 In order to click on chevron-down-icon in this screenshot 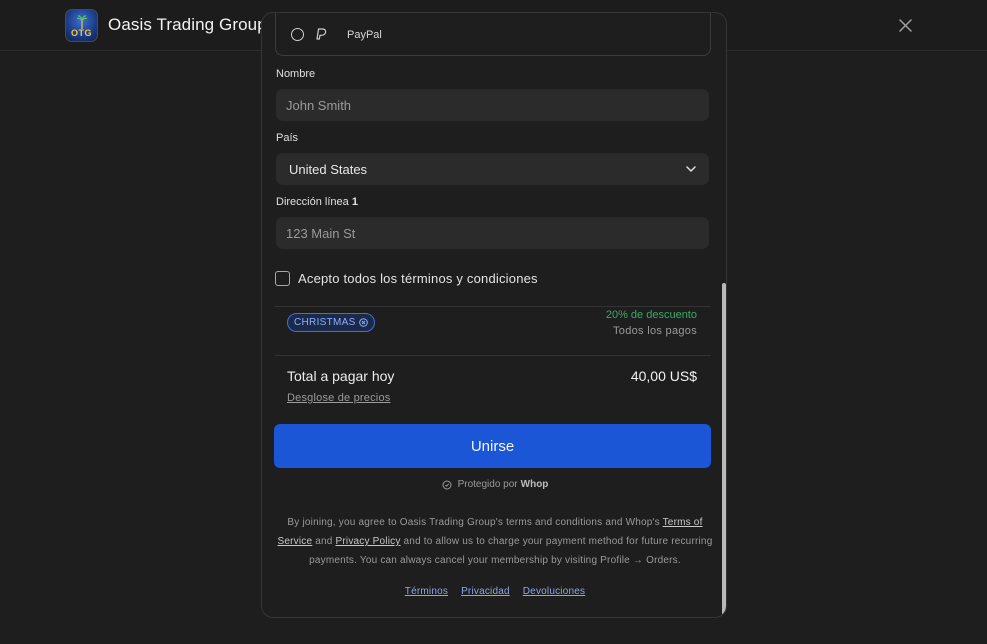, I will do `click(691, 169)`.